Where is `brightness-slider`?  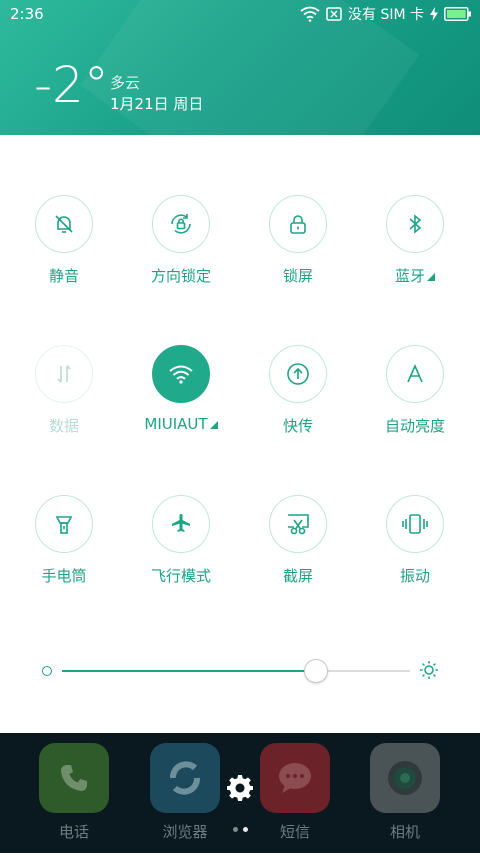
brightness-slider is located at coordinates (236, 671).